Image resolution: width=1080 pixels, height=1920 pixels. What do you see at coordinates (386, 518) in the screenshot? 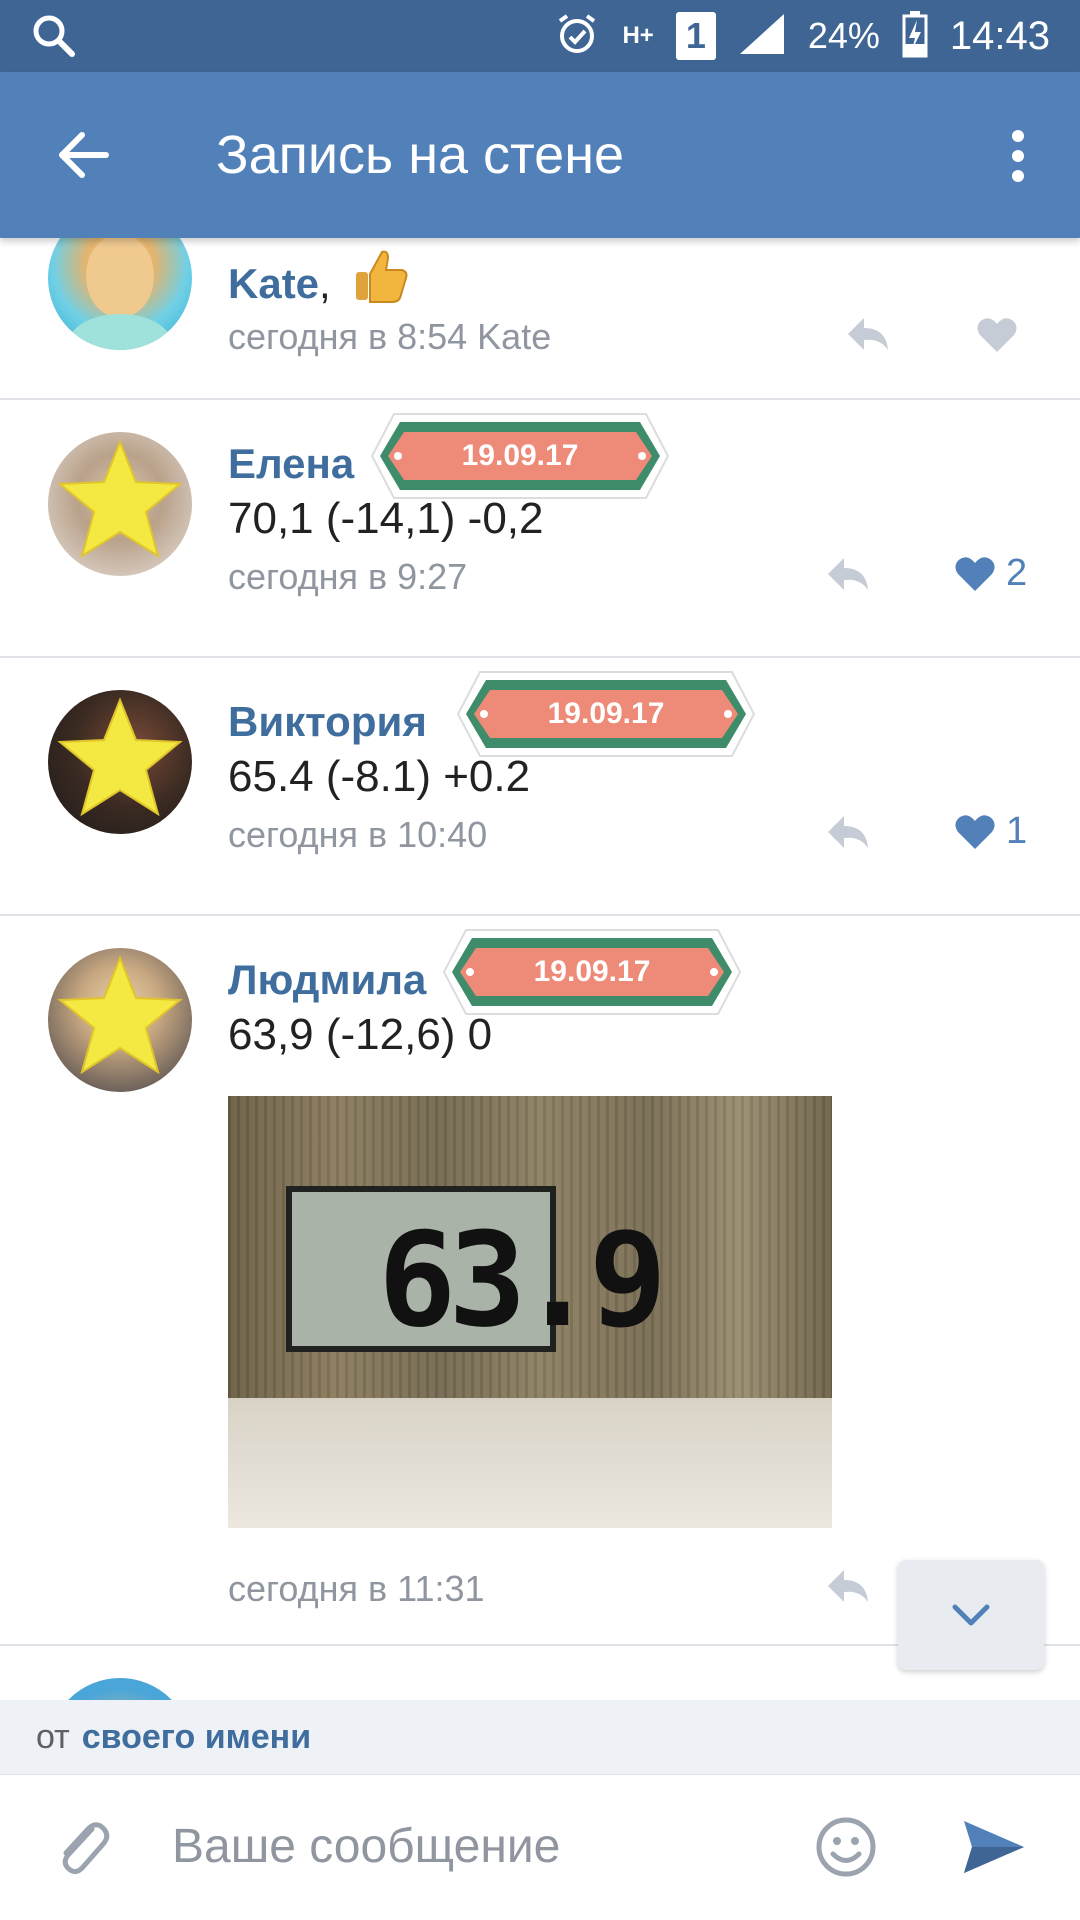
I see `comment-text: 70,1 (-14,1) -0,2` at bounding box center [386, 518].